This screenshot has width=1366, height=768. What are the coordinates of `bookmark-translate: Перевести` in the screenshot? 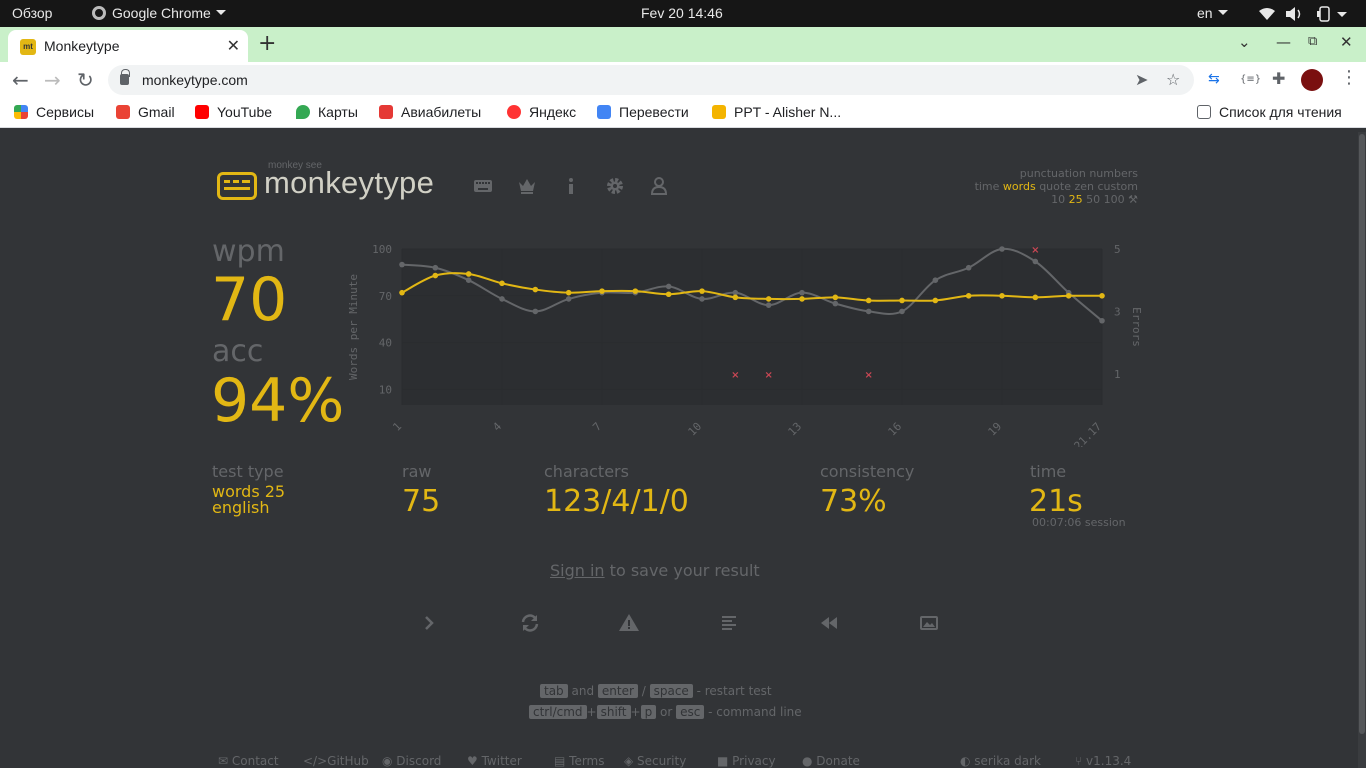 It's located at (643, 112).